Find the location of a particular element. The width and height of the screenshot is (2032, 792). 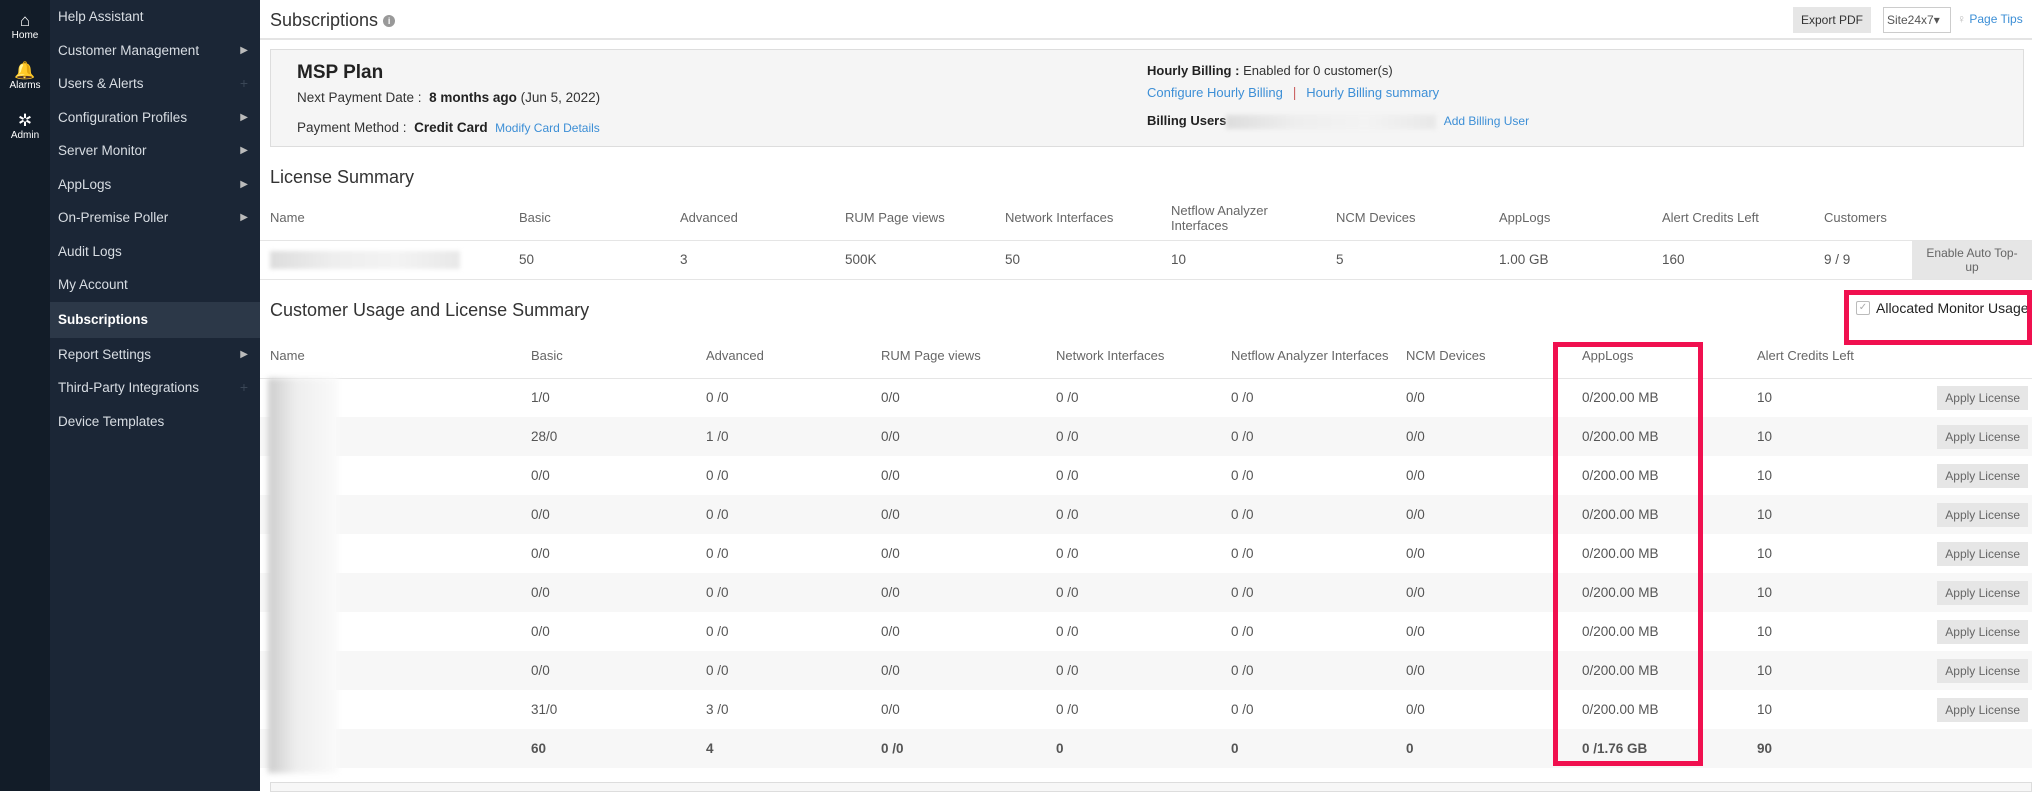

billing-users-label: Billing Users is located at coordinates (1187, 120).